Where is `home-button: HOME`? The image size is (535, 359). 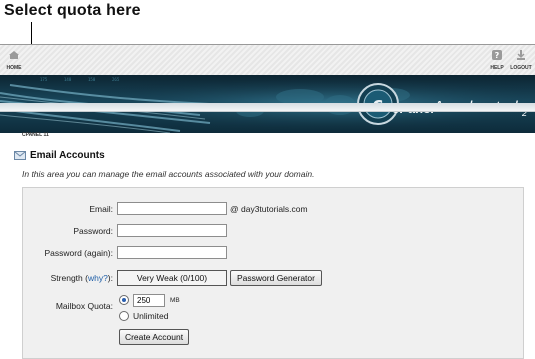
home-button: HOME is located at coordinates (14, 60).